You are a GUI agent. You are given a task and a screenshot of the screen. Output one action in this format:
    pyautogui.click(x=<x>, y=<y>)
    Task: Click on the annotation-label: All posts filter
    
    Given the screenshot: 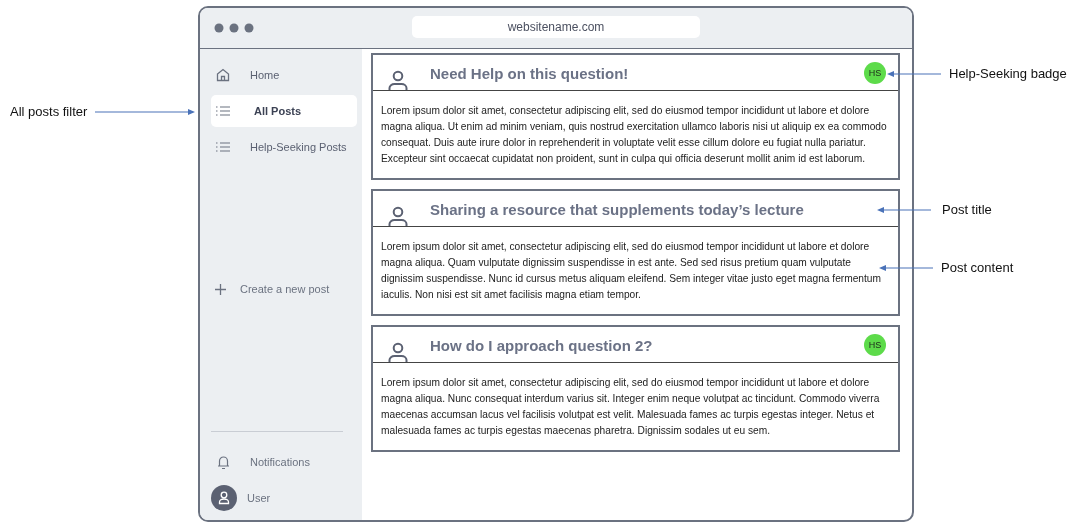 What is the action you would take?
    pyautogui.click(x=49, y=111)
    